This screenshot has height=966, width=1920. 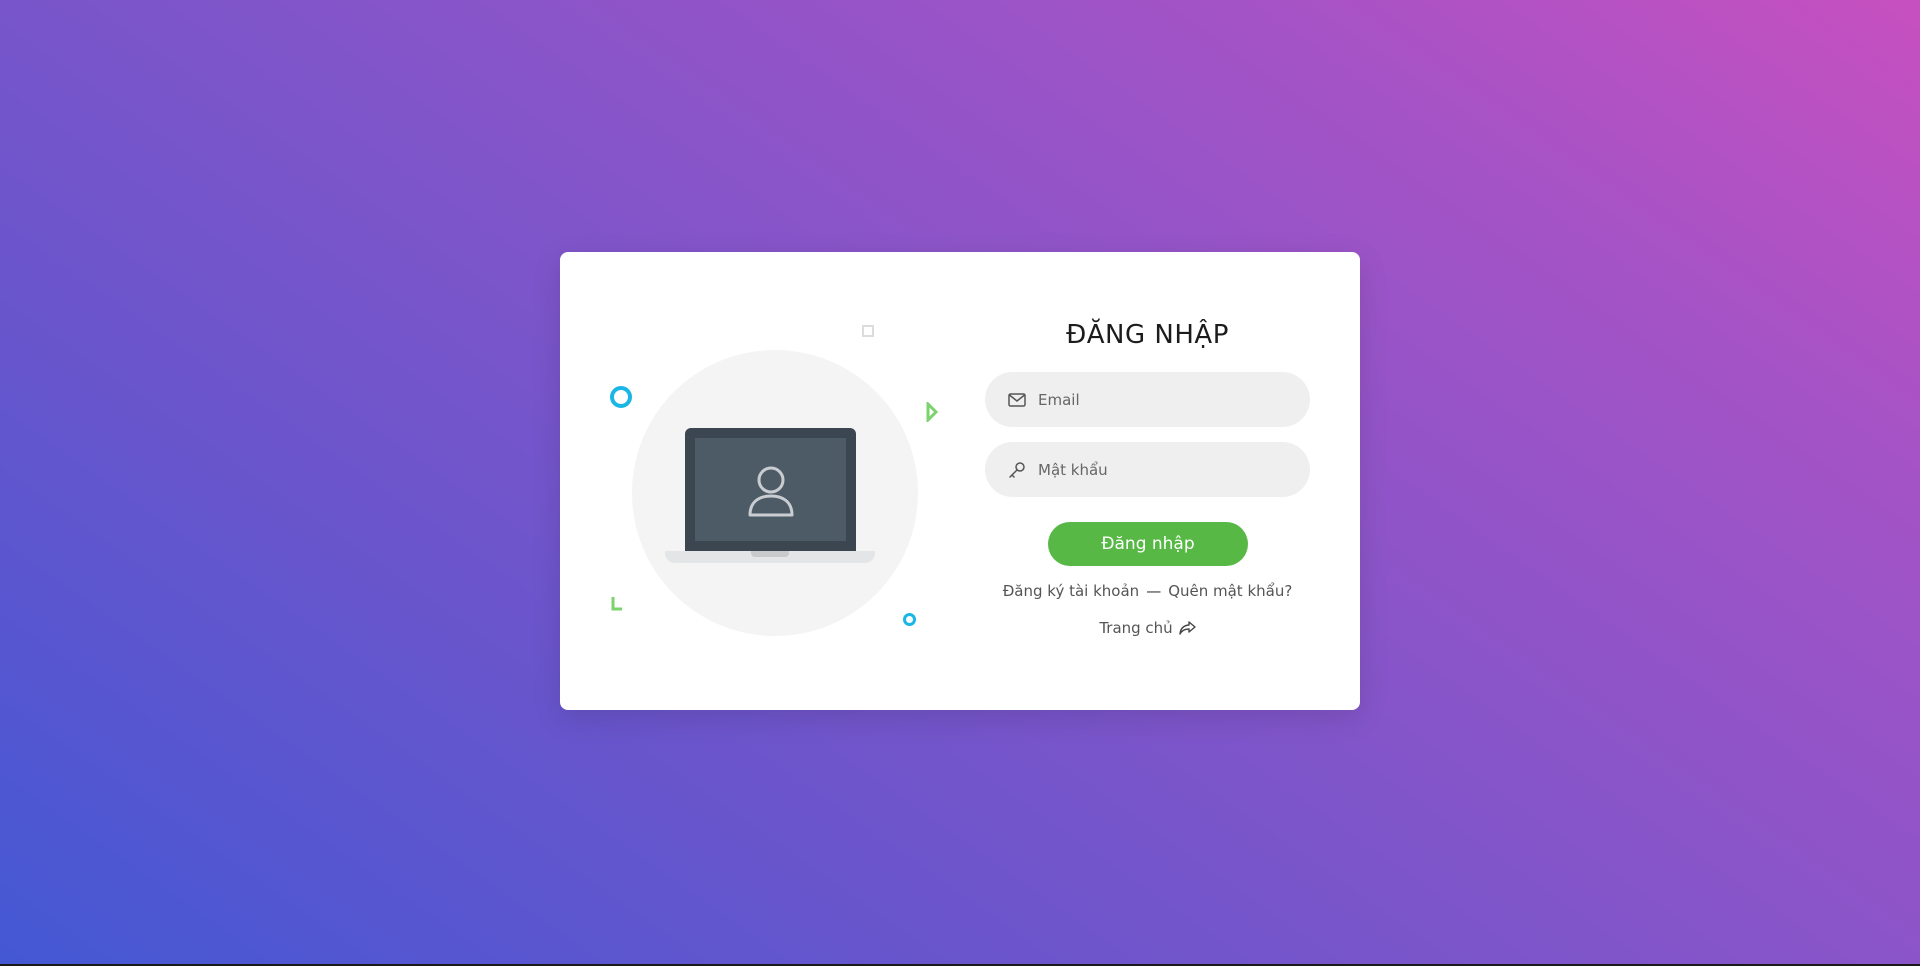 What do you see at coordinates (1163, 469) in the screenshot?
I see `password-input` at bounding box center [1163, 469].